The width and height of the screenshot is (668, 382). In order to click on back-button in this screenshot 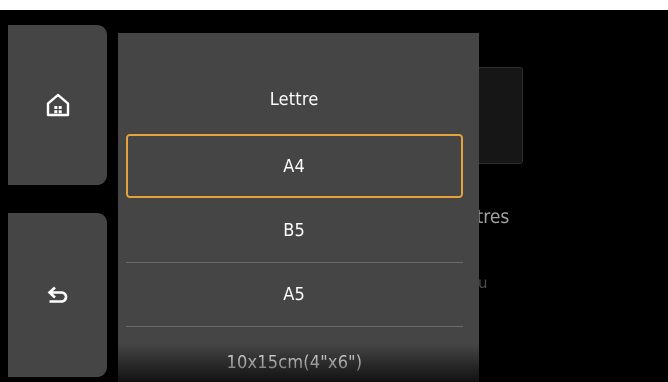, I will do `click(57, 295)`.